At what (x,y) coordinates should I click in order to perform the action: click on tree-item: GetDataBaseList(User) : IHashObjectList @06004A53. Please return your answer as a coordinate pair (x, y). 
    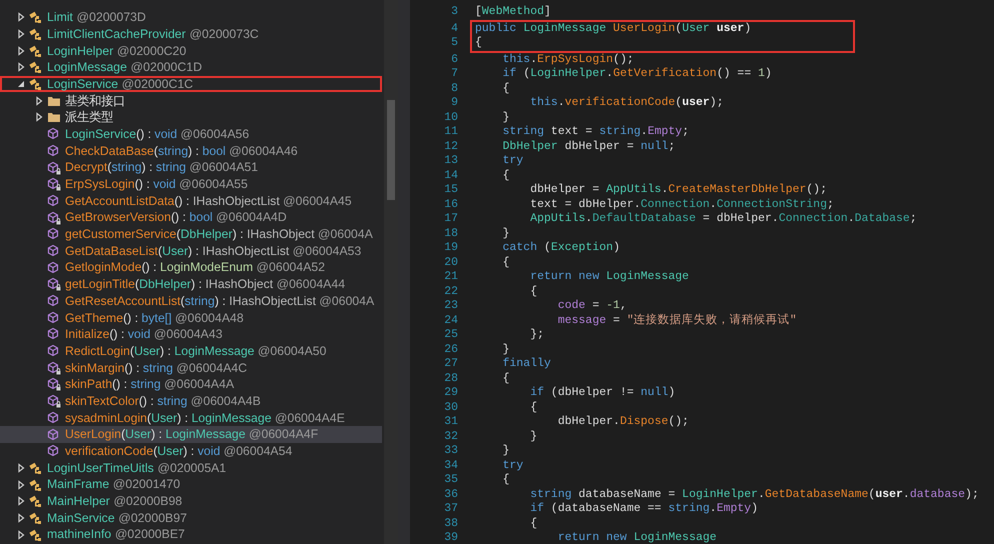
    Looking at the image, I should click on (191, 251).